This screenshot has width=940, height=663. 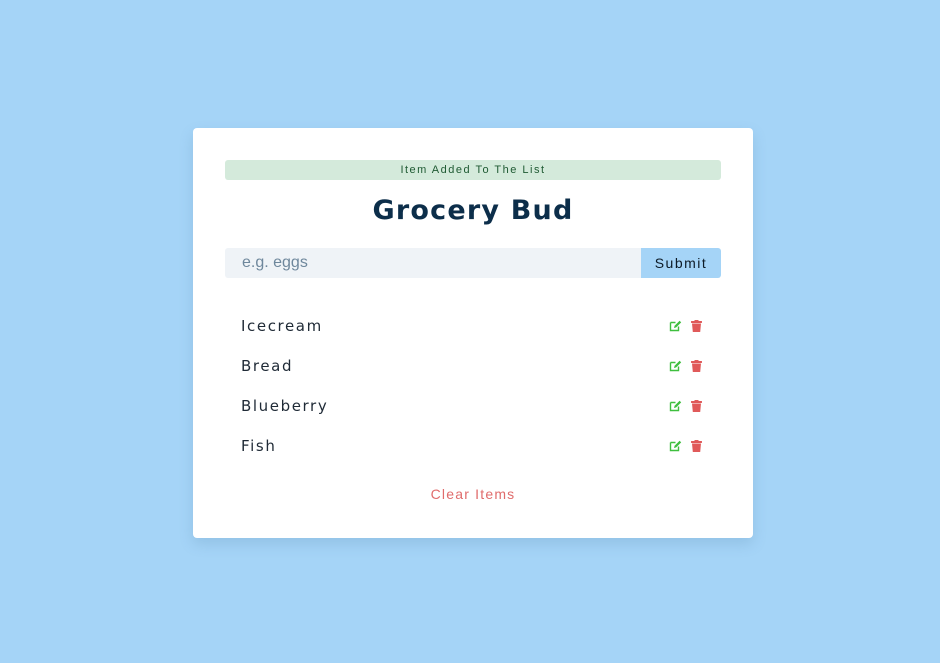 What do you see at coordinates (473, 210) in the screenshot?
I see `page-title: Grocery Bud` at bounding box center [473, 210].